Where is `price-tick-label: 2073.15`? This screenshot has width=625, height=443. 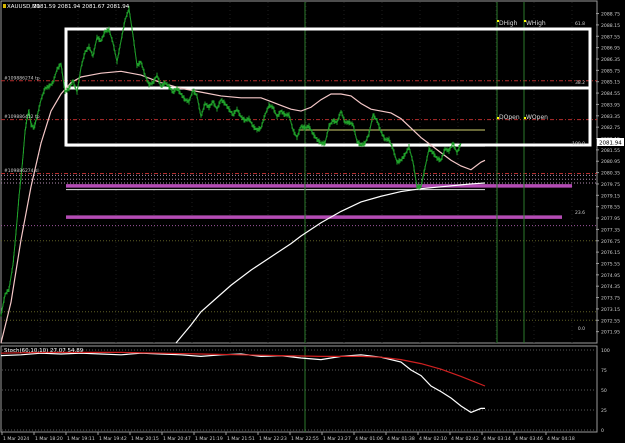
price-tick-label: 2073.15 is located at coordinates (610, 310).